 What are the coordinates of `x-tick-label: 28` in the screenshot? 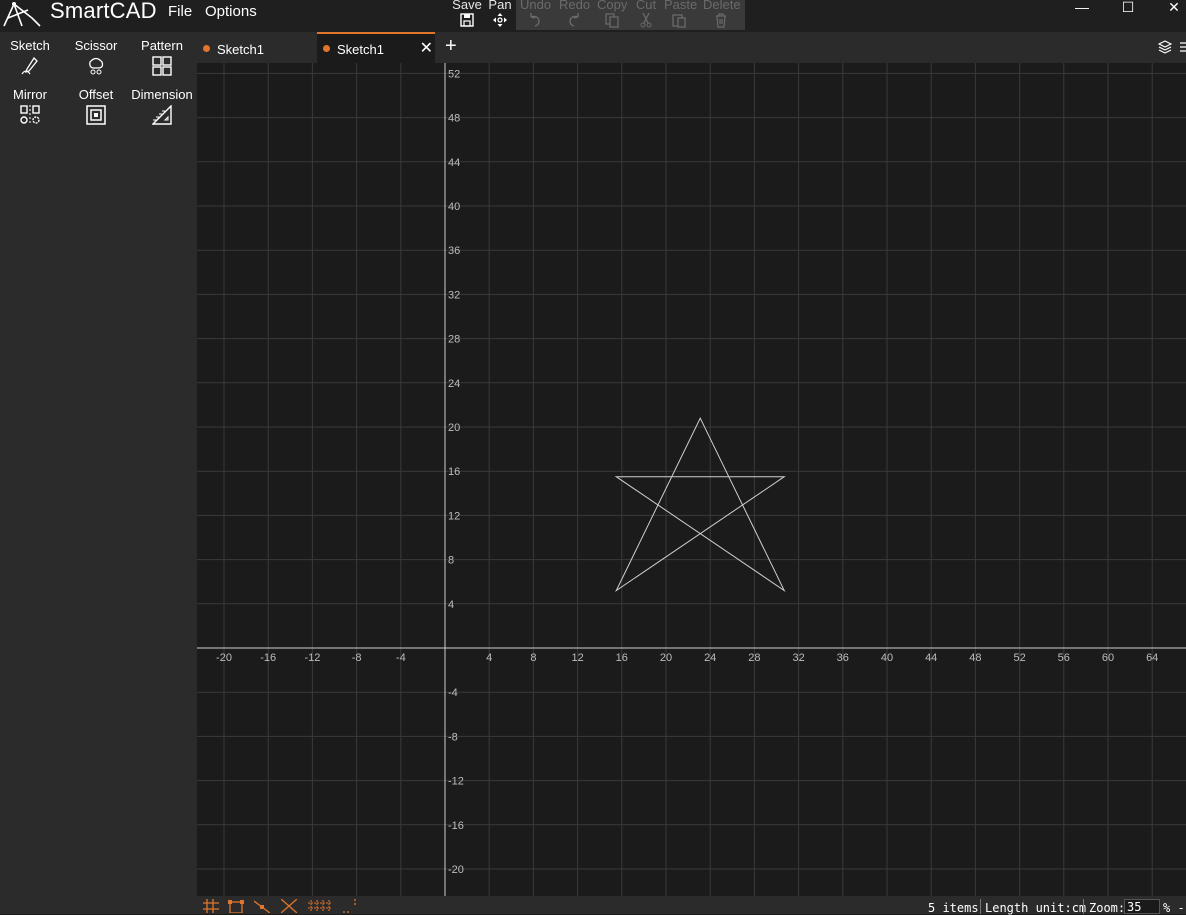 It's located at (754, 658).